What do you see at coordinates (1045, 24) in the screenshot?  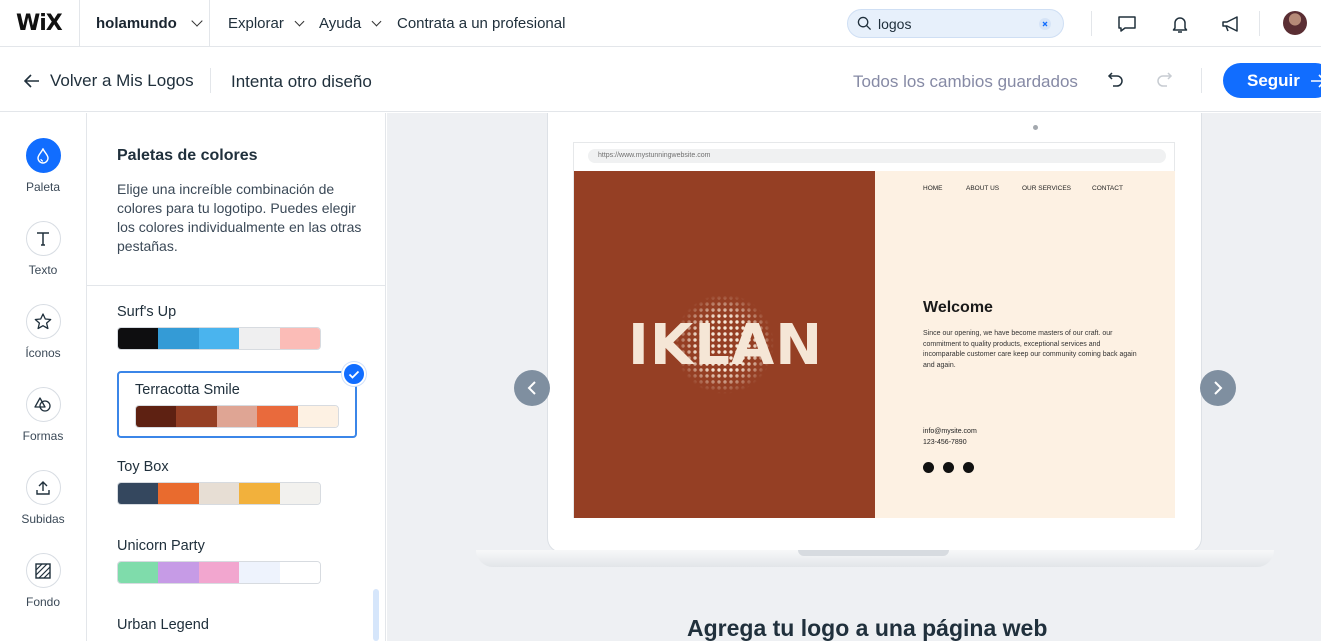 I see `clear-icon` at bounding box center [1045, 24].